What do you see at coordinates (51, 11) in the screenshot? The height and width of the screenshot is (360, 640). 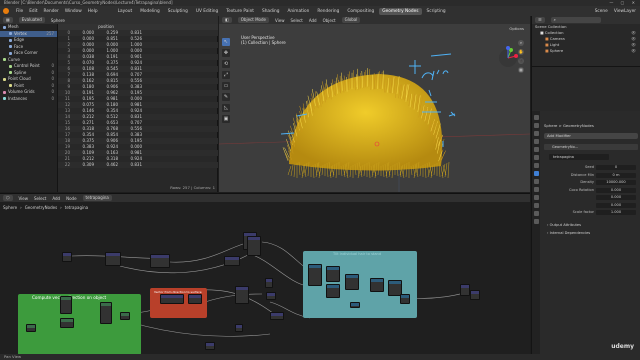 I see `menu-render: Render` at bounding box center [51, 11].